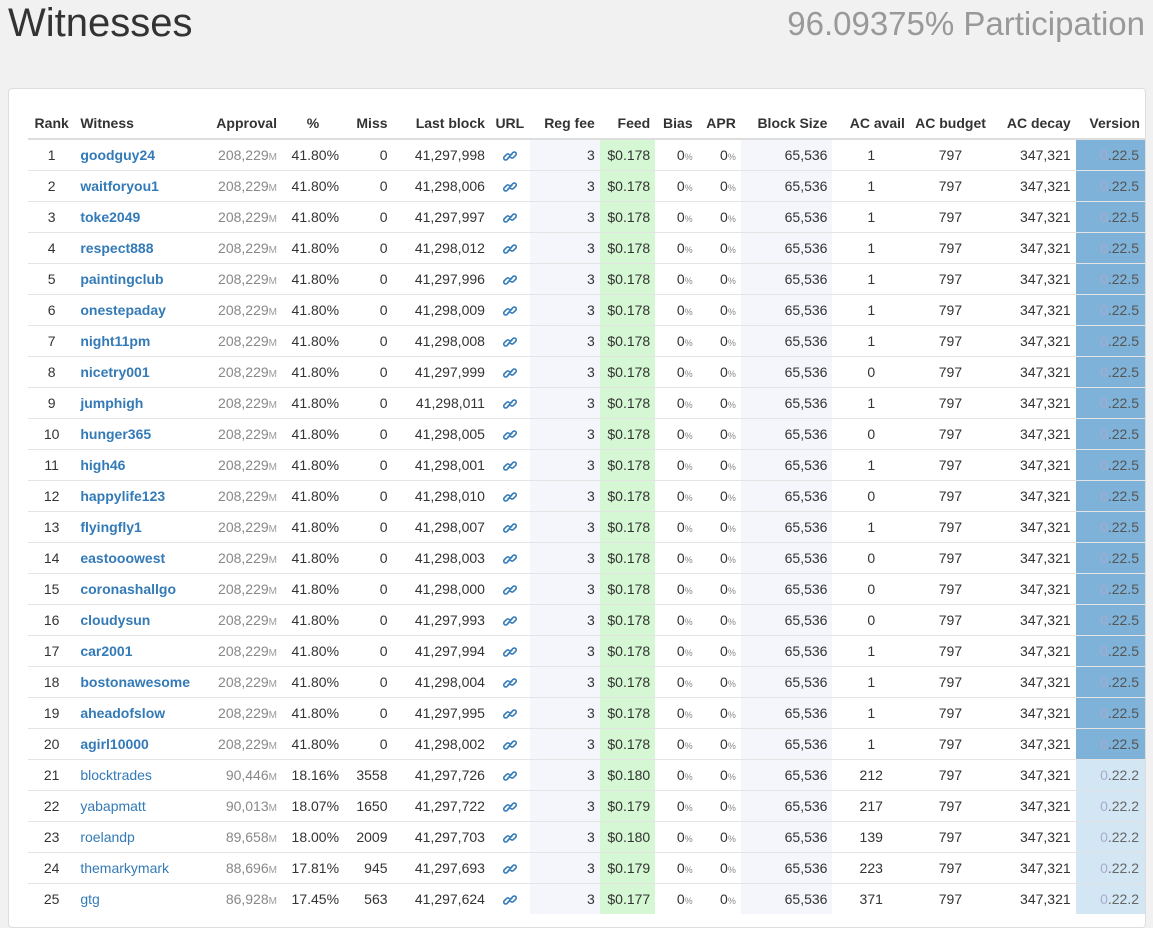 This screenshot has height=928, width=1153. I want to click on witness-link: happylife123, so click(122, 496).